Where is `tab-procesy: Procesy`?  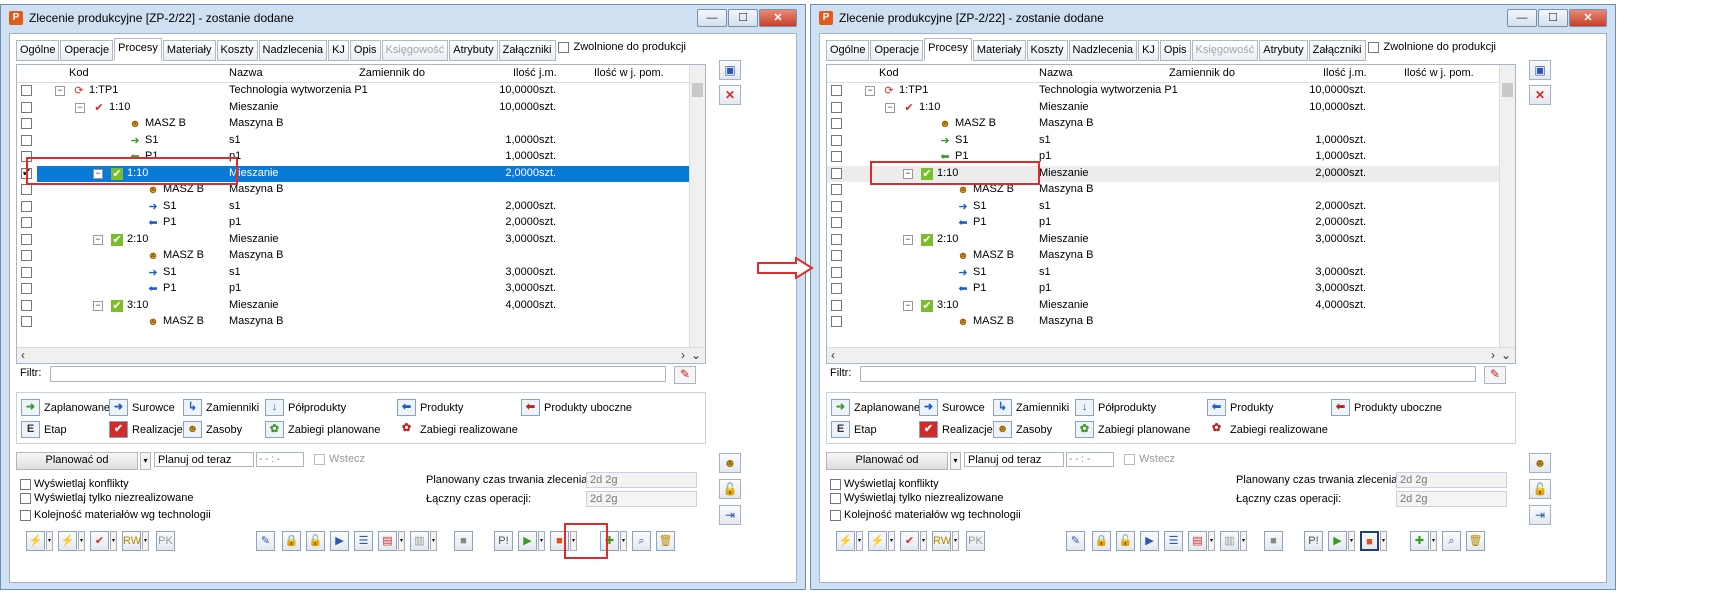 tab-procesy: Procesy is located at coordinates (138, 49).